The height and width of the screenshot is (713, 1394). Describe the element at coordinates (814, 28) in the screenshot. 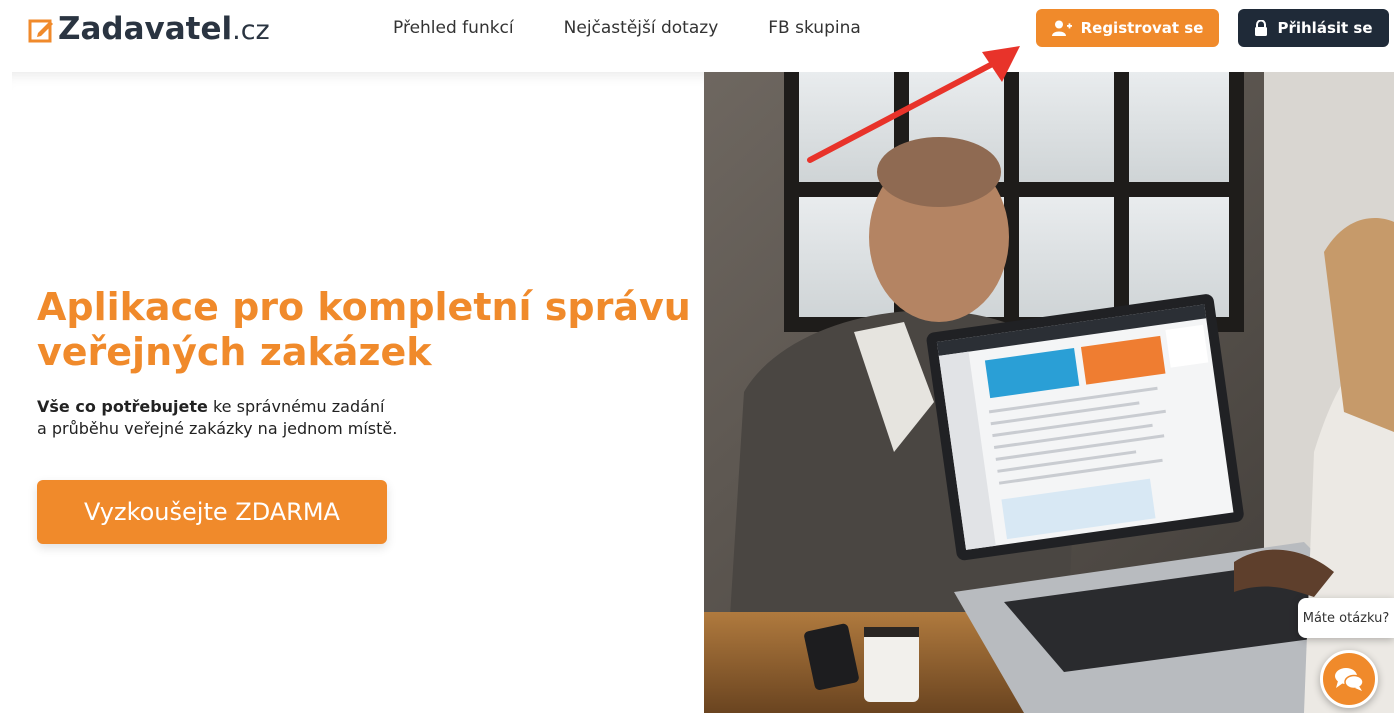

I see `nav-item-fb-group: FB skupina` at that location.